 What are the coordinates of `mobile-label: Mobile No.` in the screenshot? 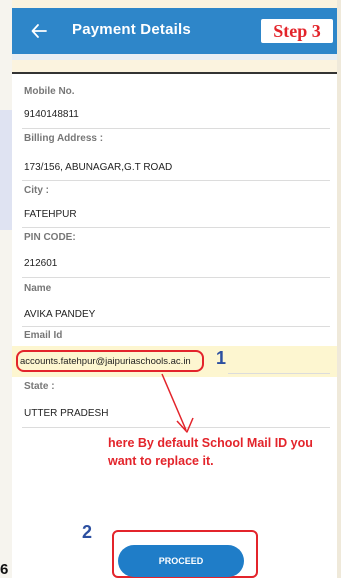 It's located at (49, 91).